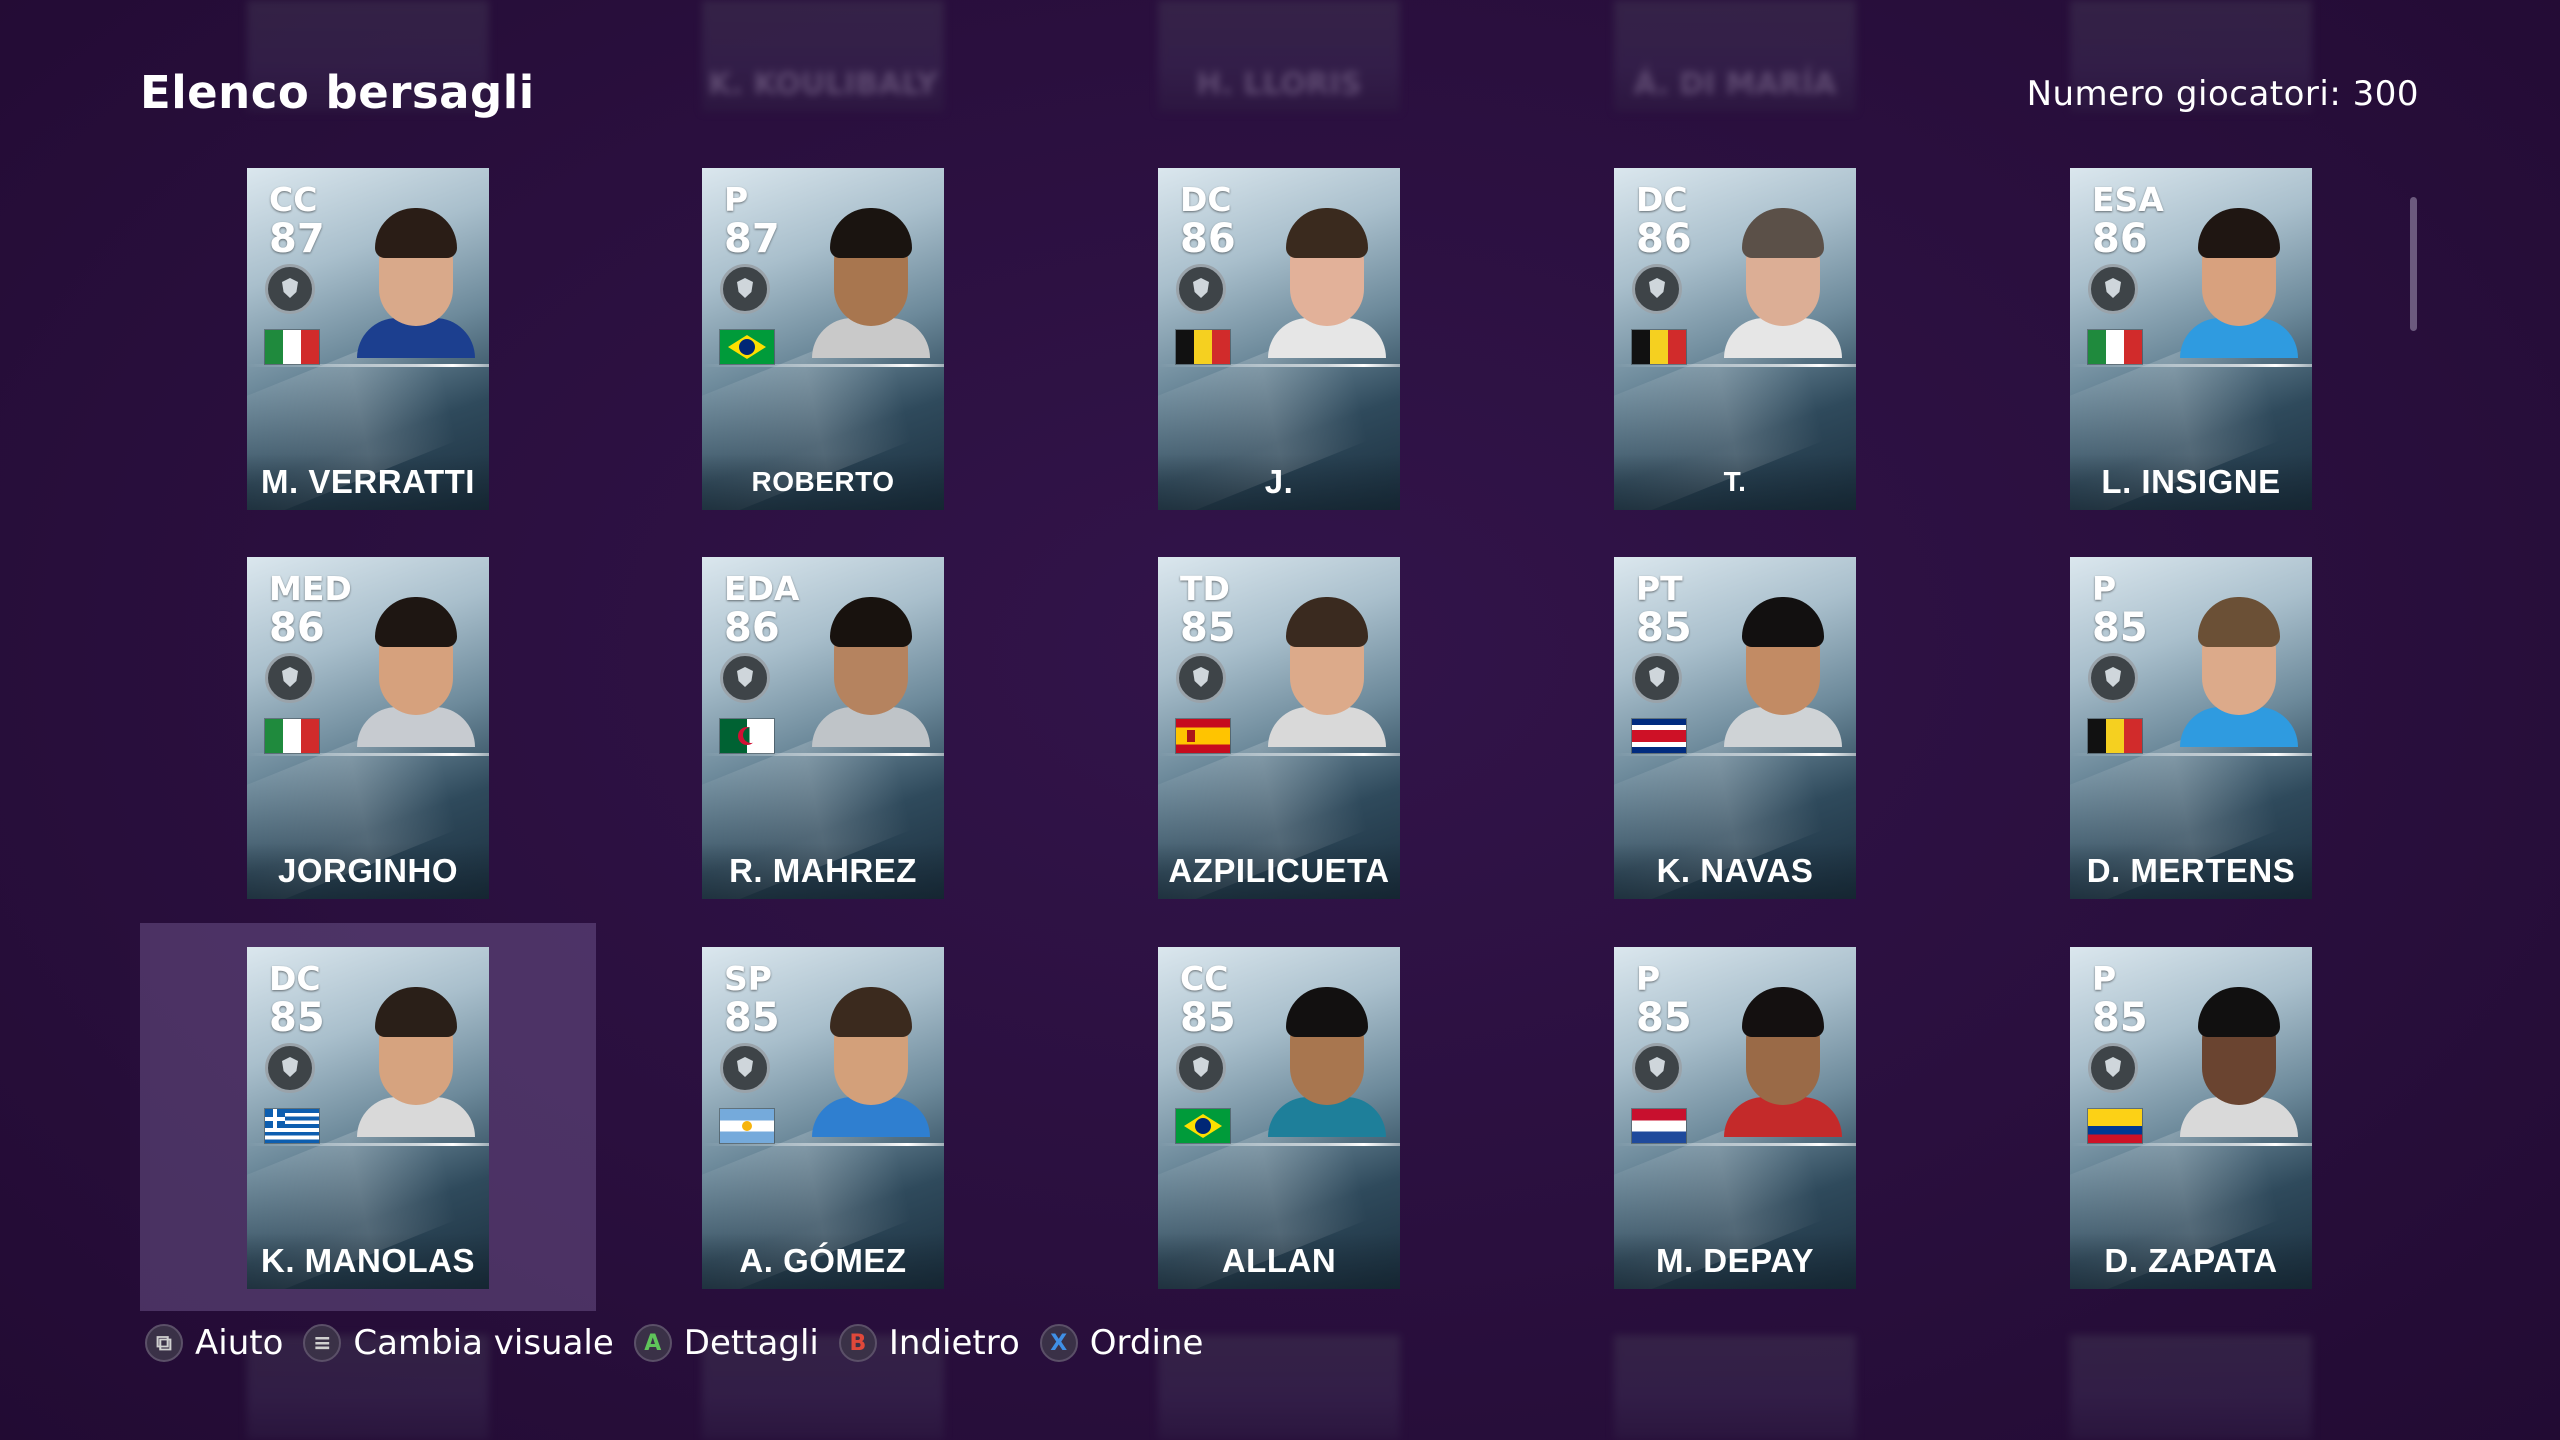  Describe the element at coordinates (275, 1118) in the screenshot. I see `flag-cross-v` at that location.